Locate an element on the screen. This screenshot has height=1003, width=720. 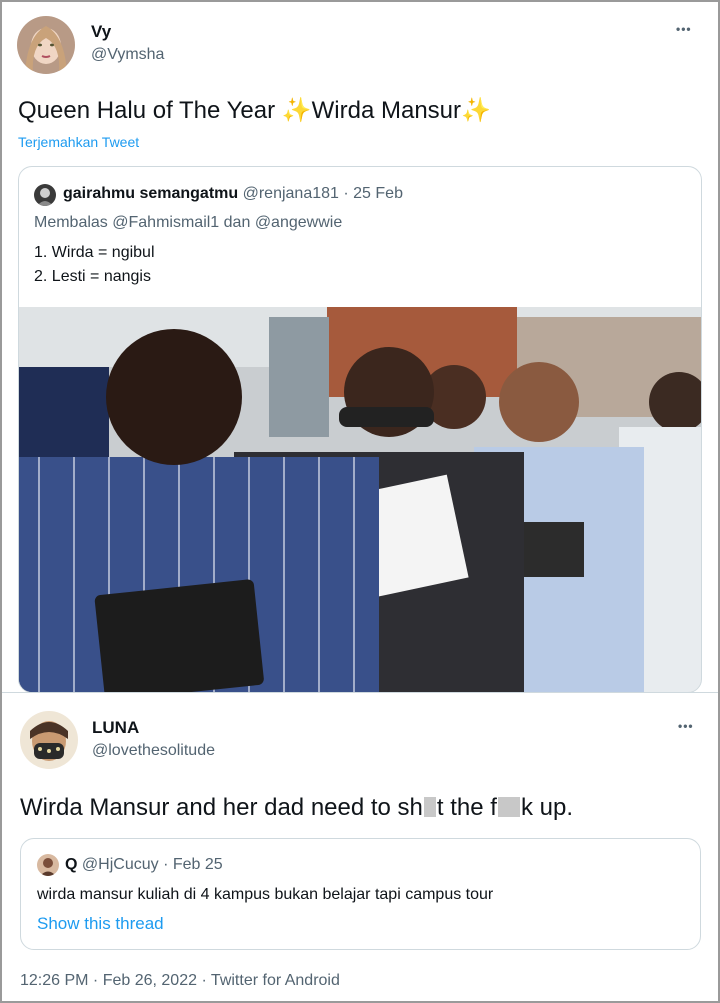
avatar-luna is located at coordinates (49, 740).